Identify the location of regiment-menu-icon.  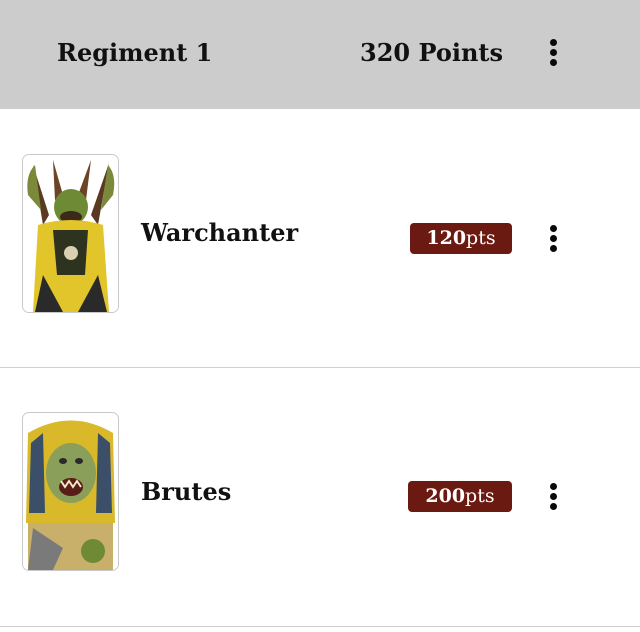
(554, 53).